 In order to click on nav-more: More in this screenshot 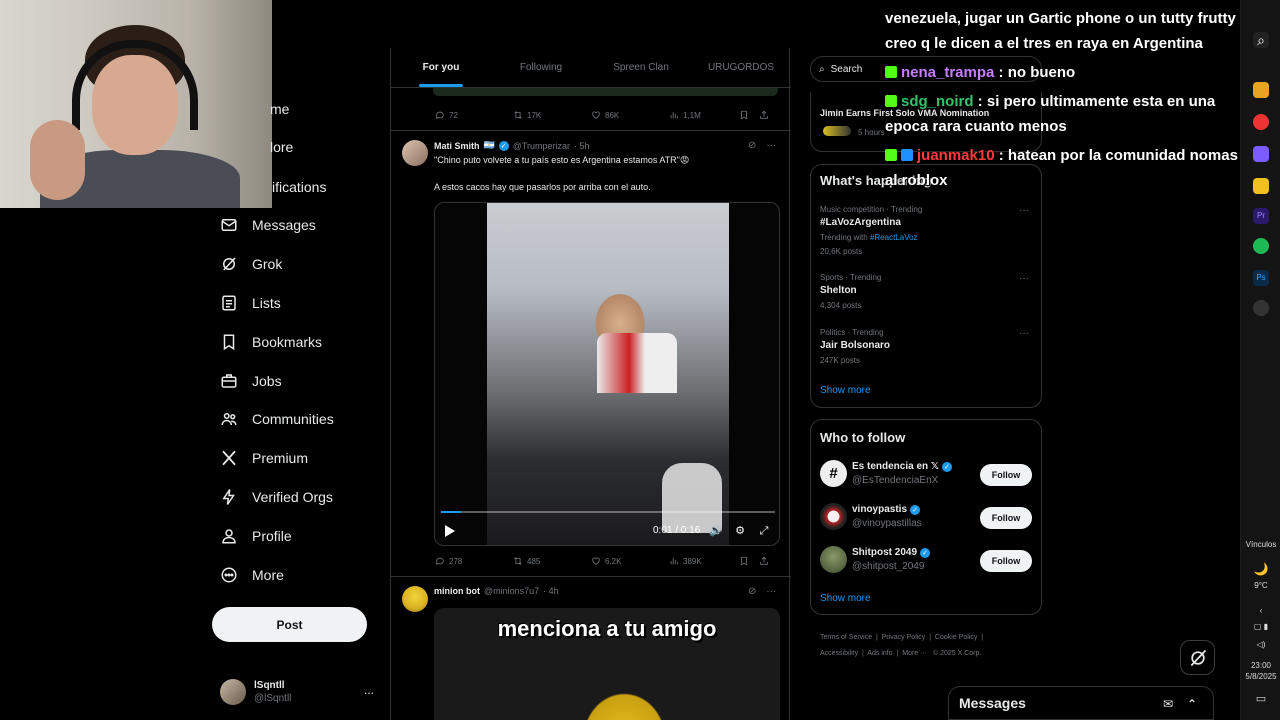, I will do `click(252, 575)`.